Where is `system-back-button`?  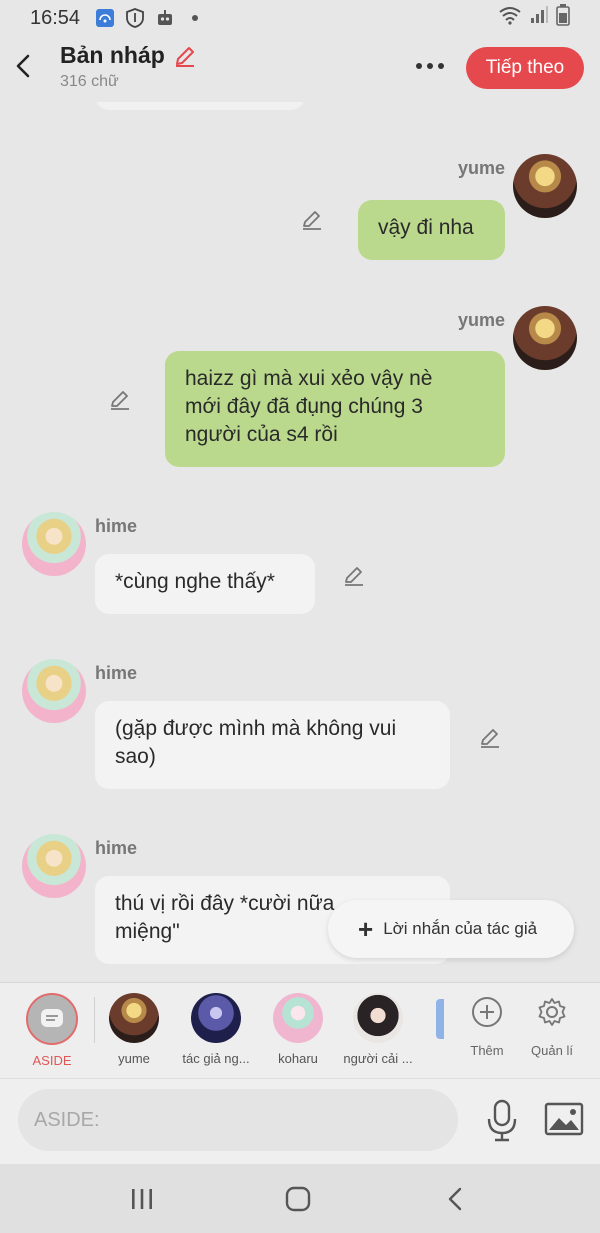
system-back-button is located at coordinates (455, 1199).